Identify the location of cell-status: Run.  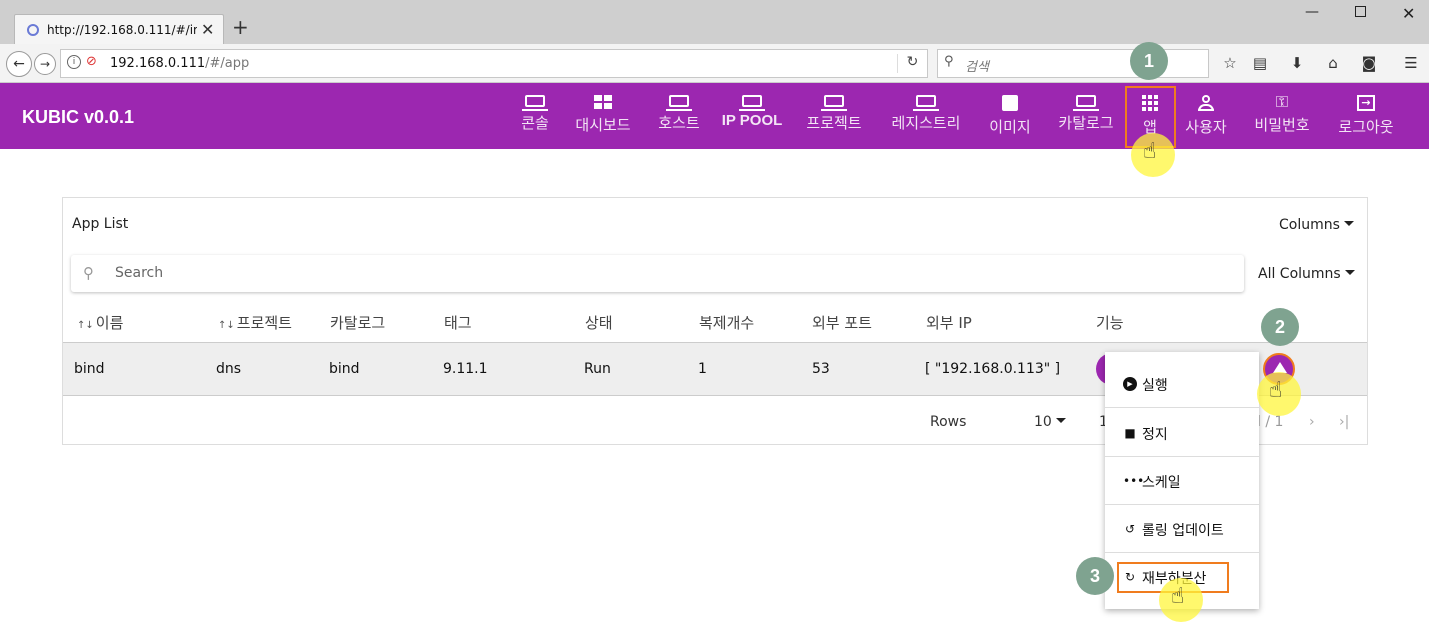
(597, 369).